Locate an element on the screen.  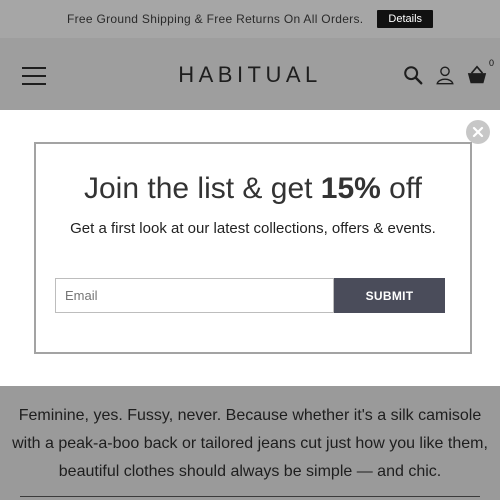
submit-button: SUBMIT is located at coordinates (389, 295).